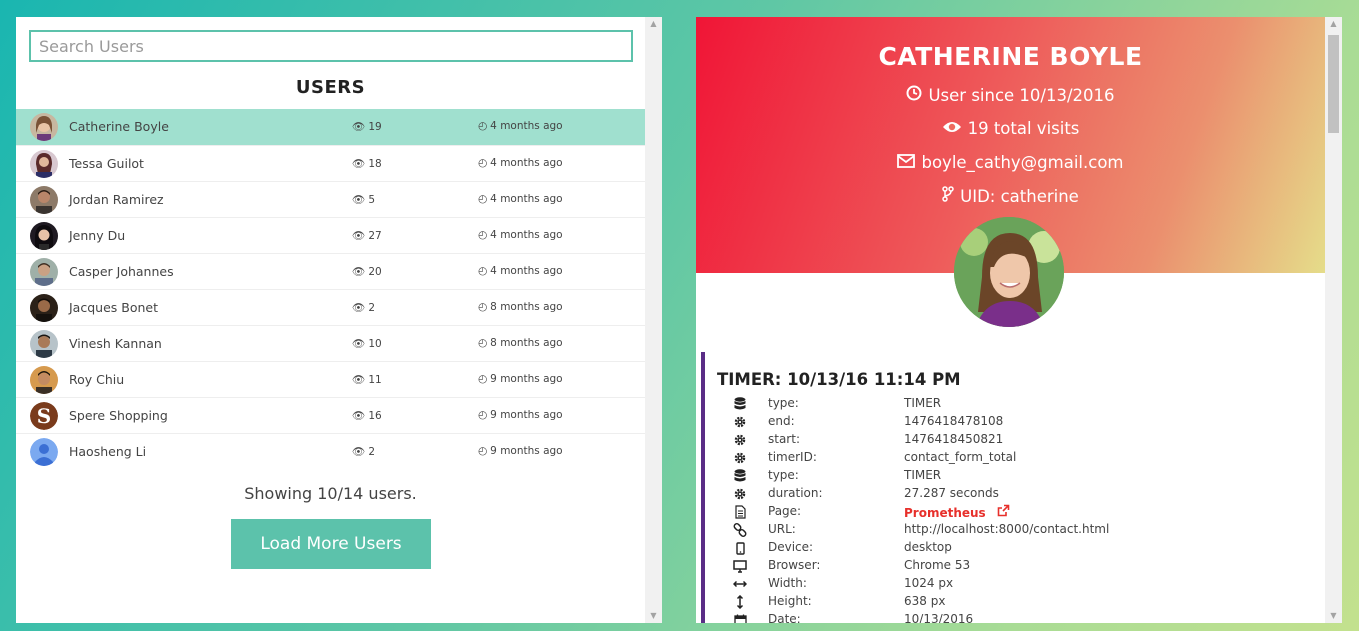 This screenshot has height=631, width=1359. Describe the element at coordinates (794, 565) in the screenshot. I see `event-key: Browser:` at that location.